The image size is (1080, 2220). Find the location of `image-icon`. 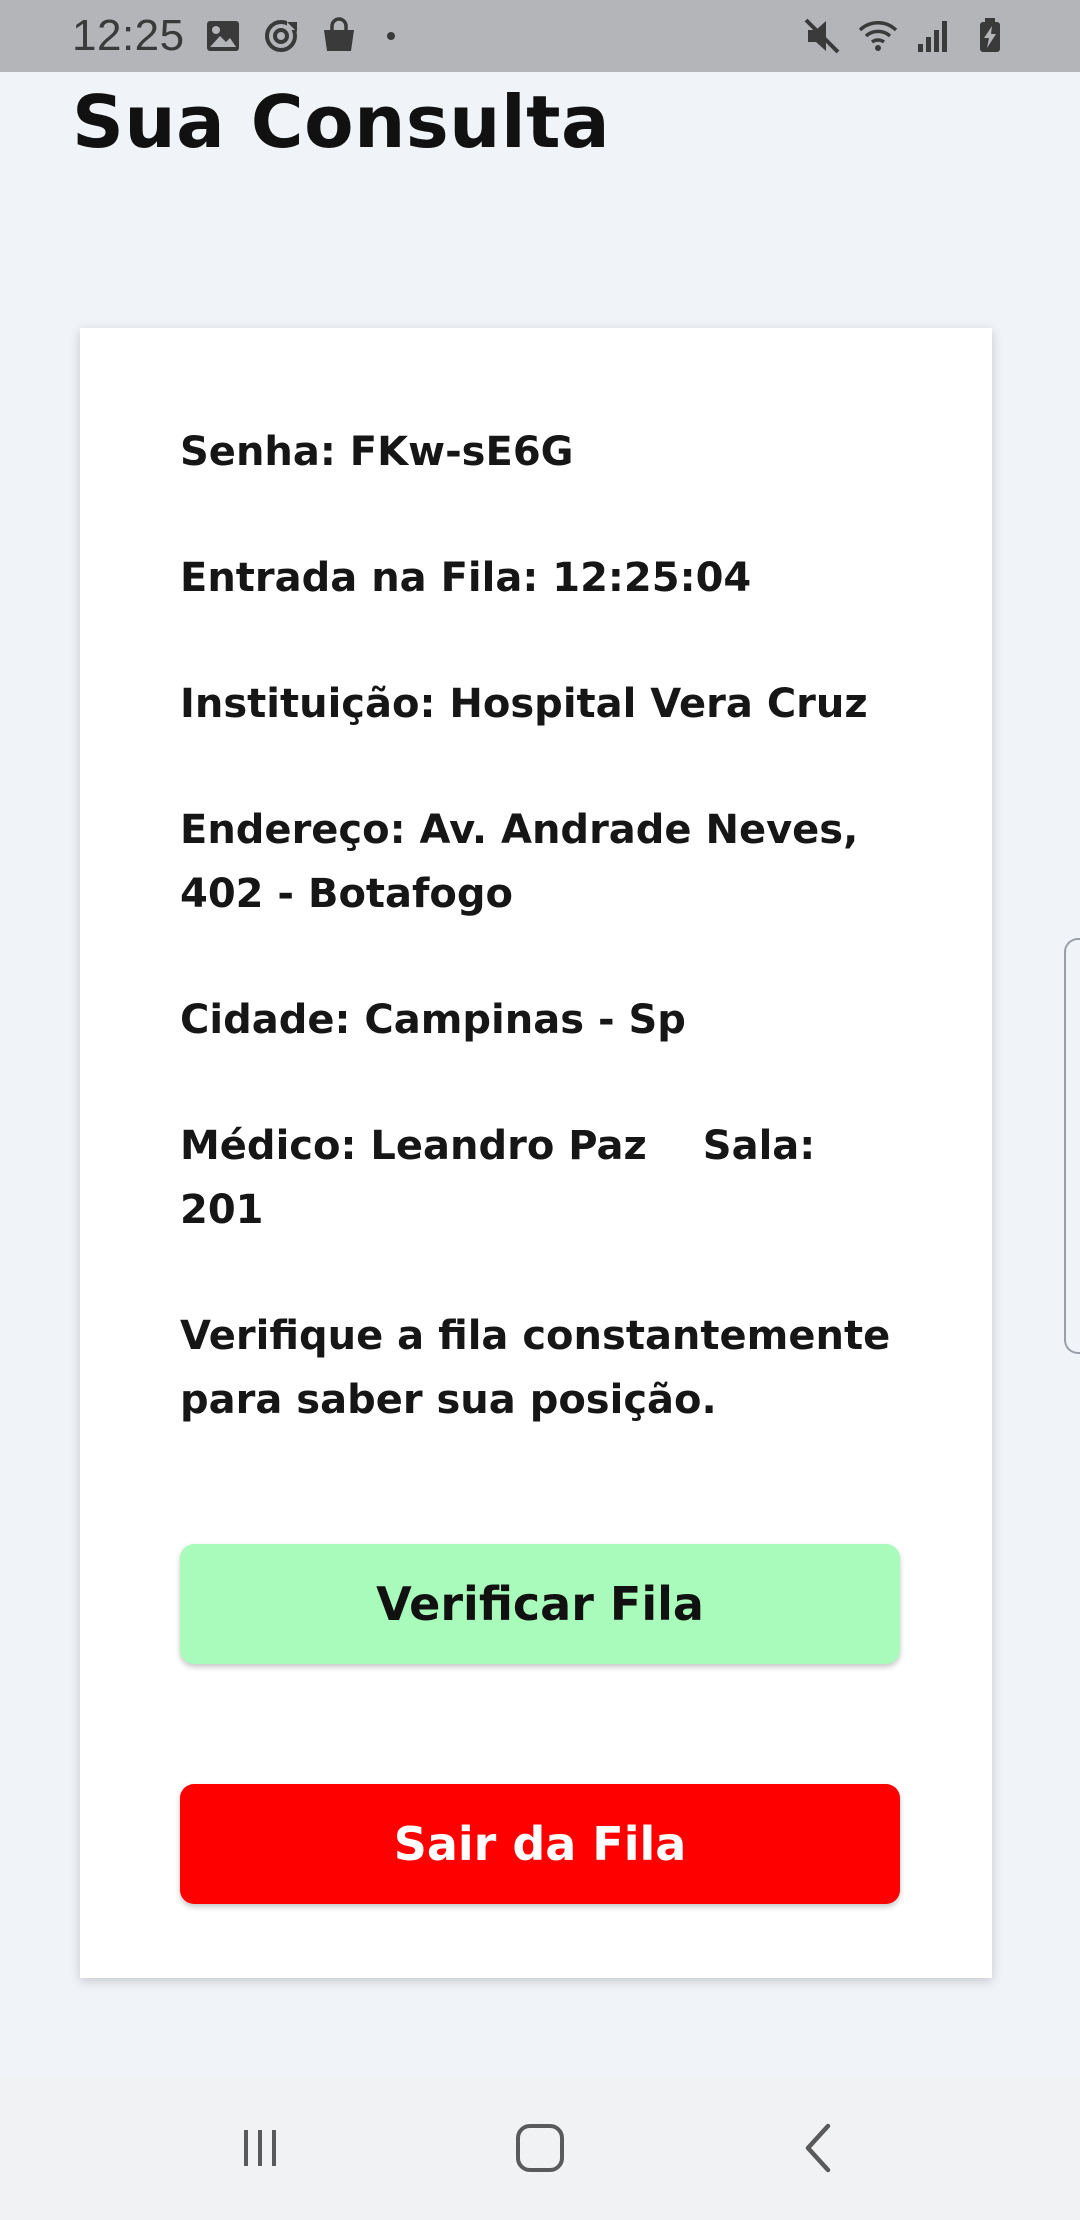

image-icon is located at coordinates (222, 36).